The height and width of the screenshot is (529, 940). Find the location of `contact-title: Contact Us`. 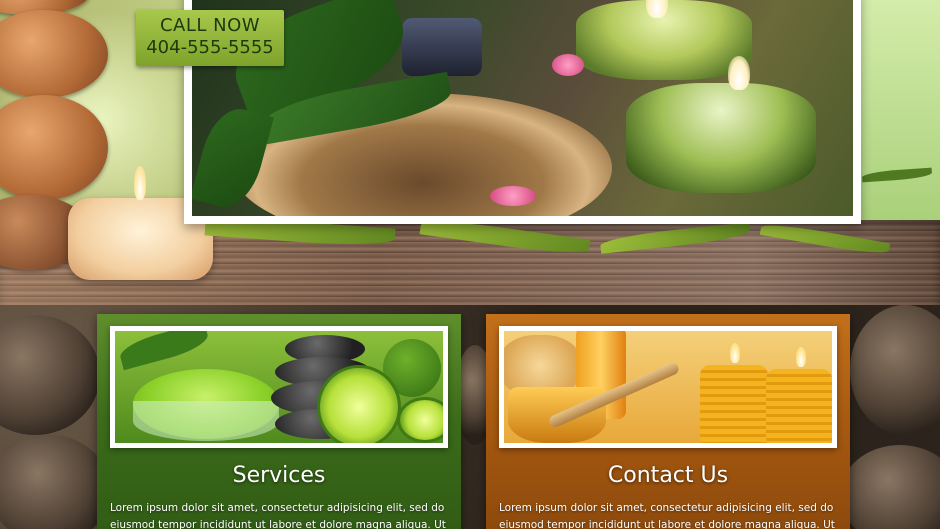

contact-title: Contact Us is located at coordinates (668, 476).